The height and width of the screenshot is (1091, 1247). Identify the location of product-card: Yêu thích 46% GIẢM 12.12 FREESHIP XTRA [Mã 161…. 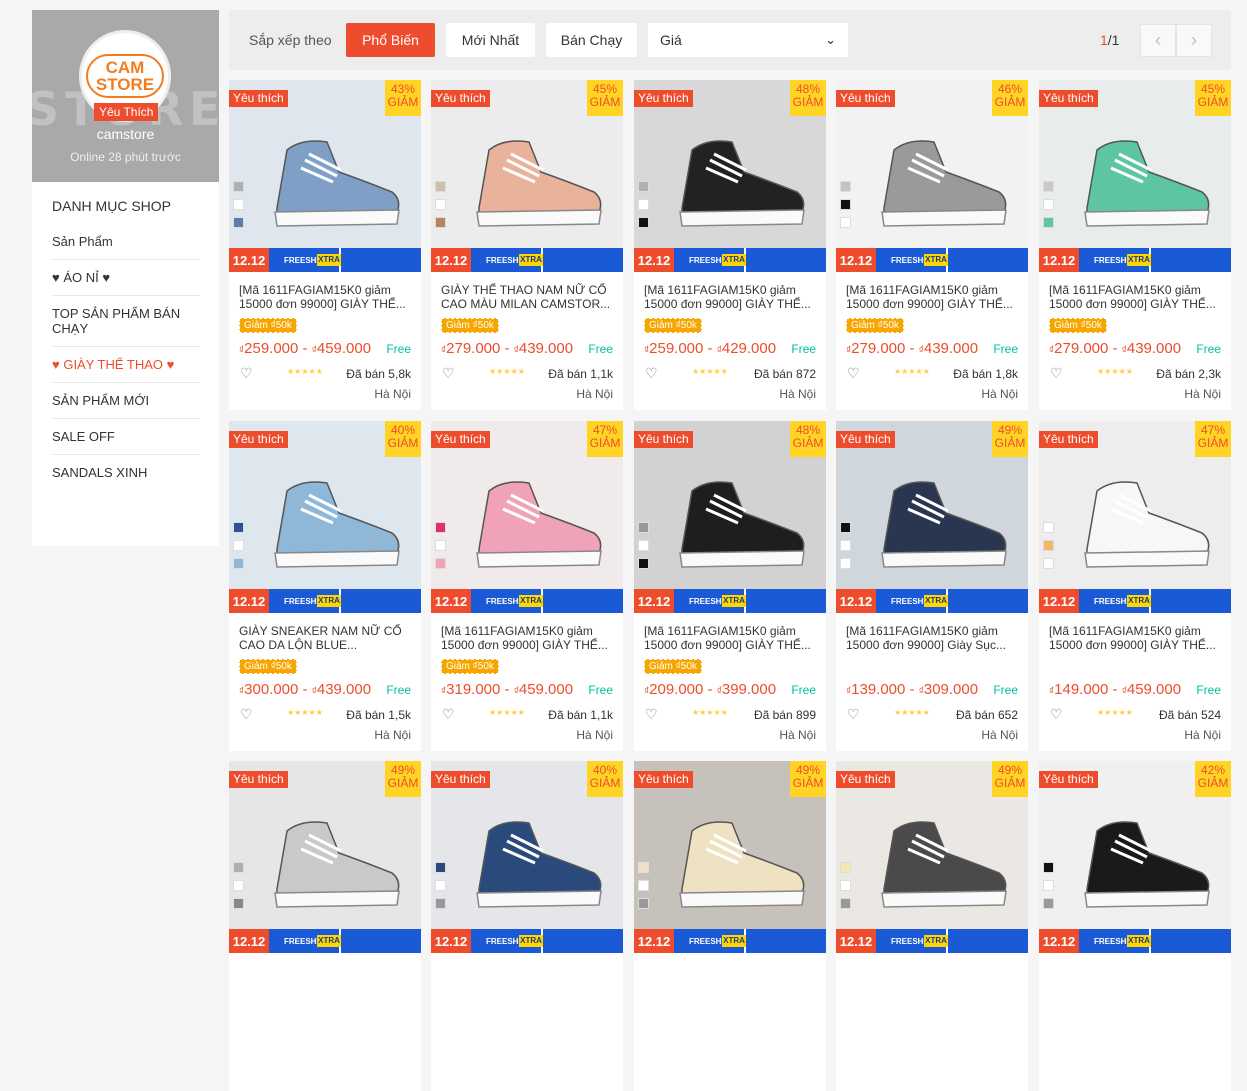
(932, 245).